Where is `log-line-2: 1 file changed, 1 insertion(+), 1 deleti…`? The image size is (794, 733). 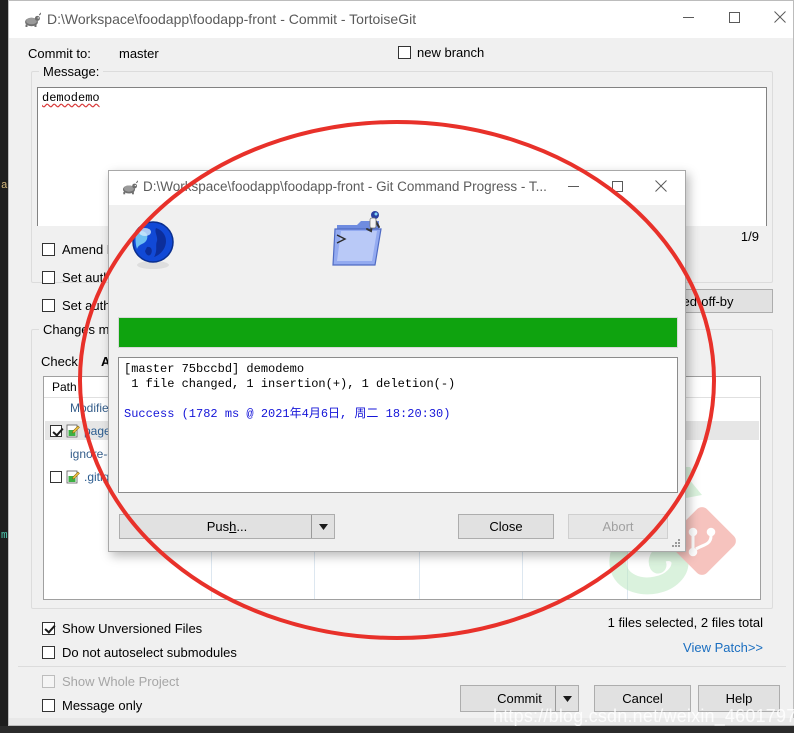
log-line-2: 1 file changed, 1 insertion(+), 1 deleti… is located at coordinates (290, 384).